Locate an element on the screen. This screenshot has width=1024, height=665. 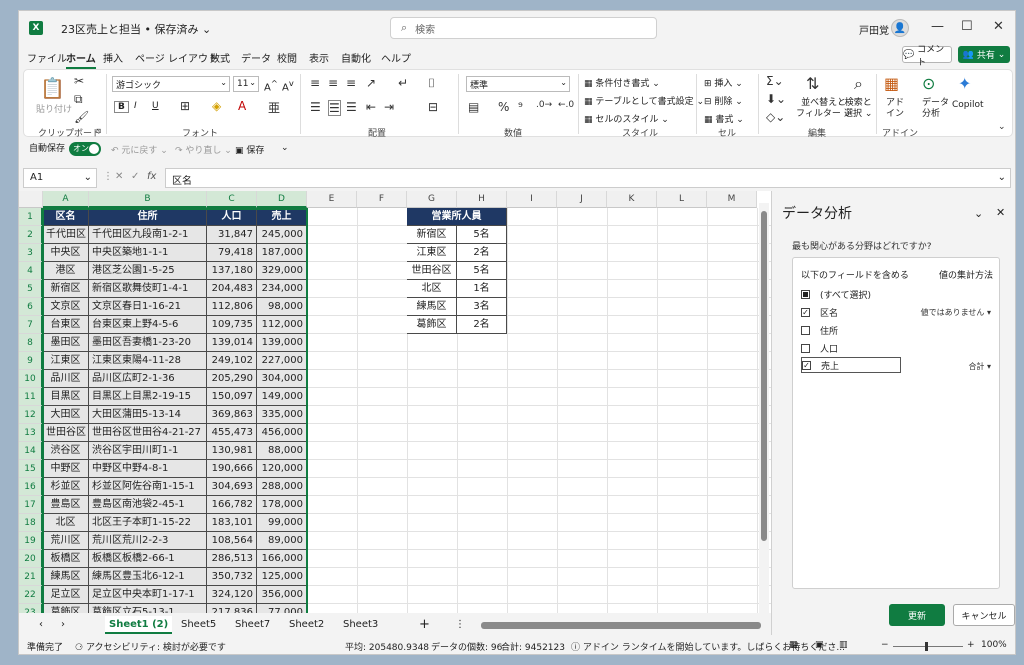
row-header: 18 is located at coordinates (31, 523).